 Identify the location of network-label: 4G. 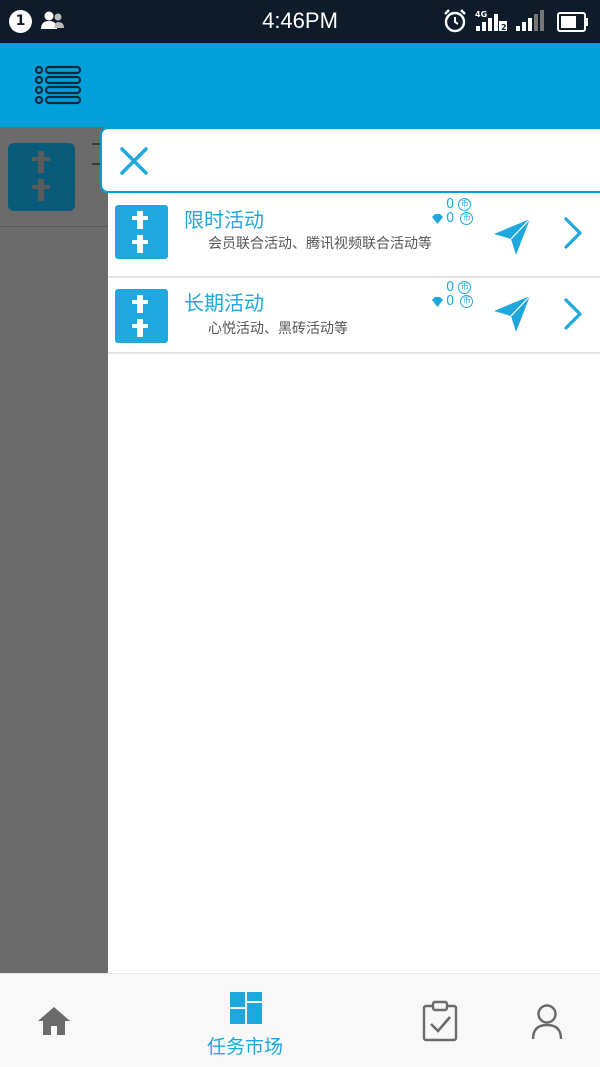
(481, 14).